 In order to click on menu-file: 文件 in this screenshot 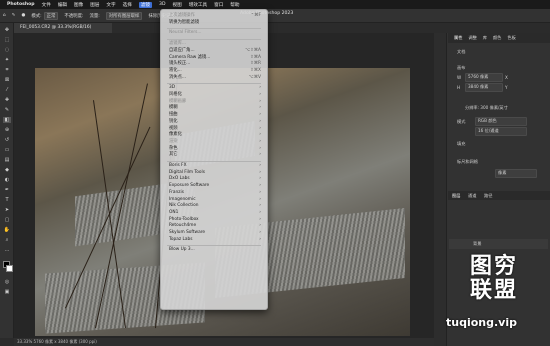, I will do `click(46, 5)`.